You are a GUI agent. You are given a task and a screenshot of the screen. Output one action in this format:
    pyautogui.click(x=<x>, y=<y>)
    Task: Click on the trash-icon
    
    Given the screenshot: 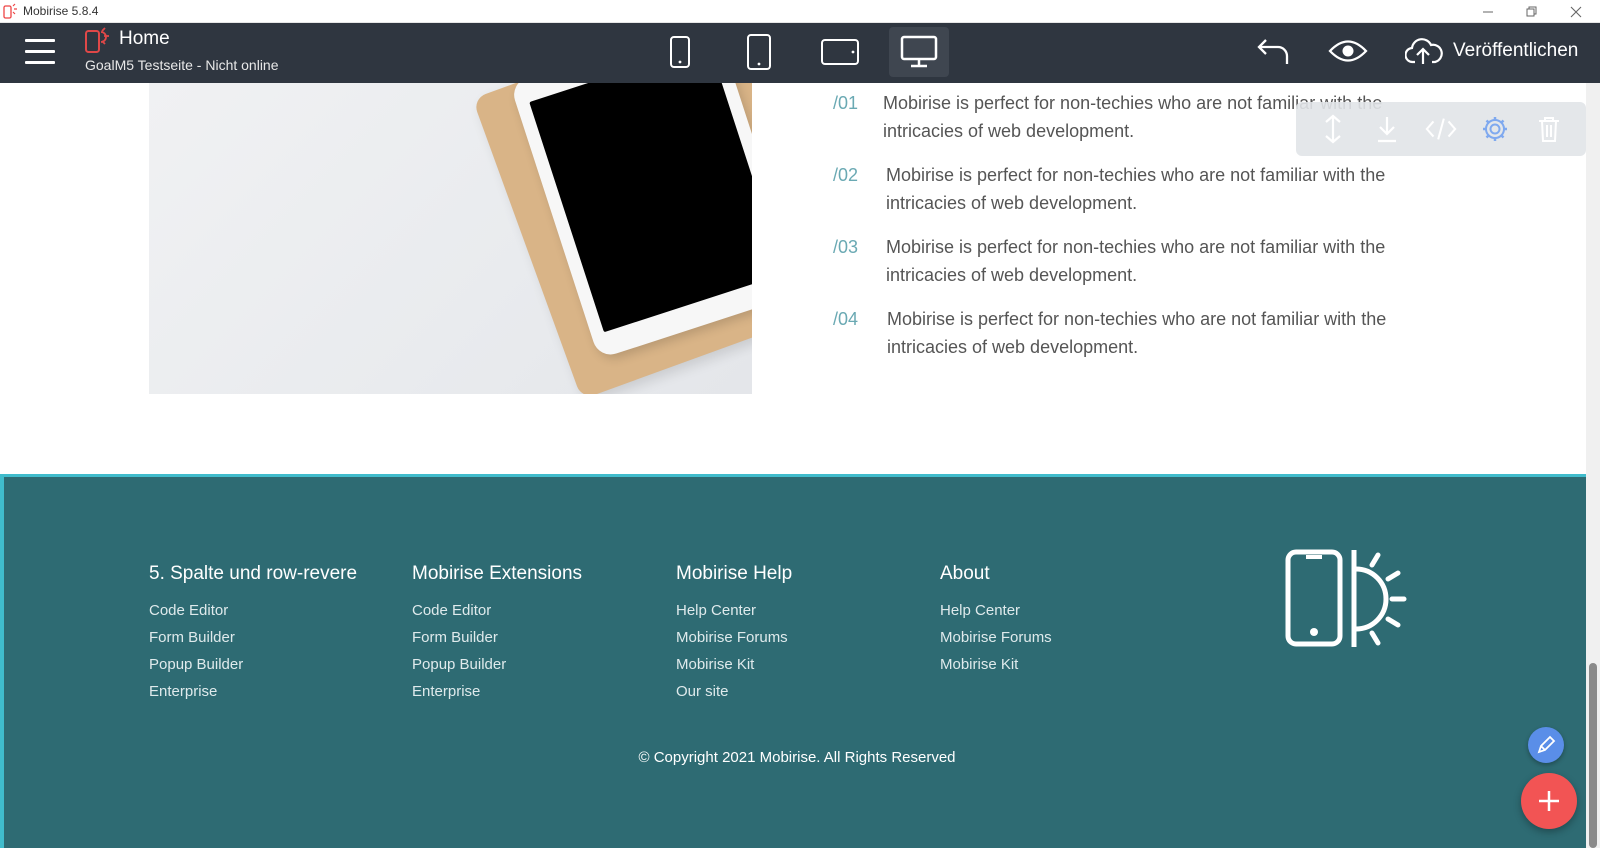 What is the action you would take?
    pyautogui.click(x=1549, y=129)
    